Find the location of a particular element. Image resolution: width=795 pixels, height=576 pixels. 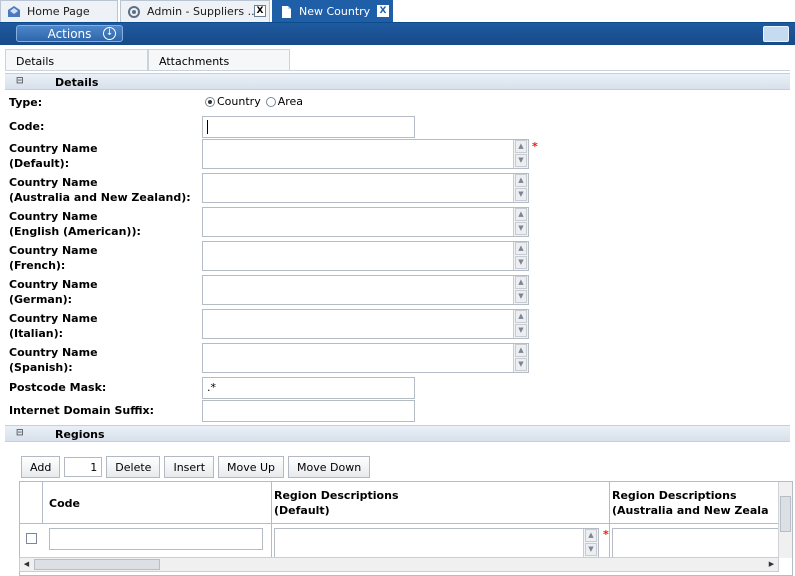

country-name-italian-label: Country Name (Italian): is located at coordinates (53, 326).